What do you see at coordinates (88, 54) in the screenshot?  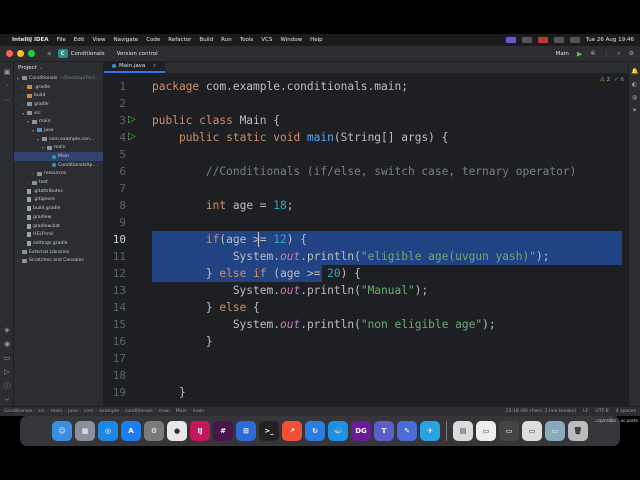 I see `project-switcher: Conditionals` at bounding box center [88, 54].